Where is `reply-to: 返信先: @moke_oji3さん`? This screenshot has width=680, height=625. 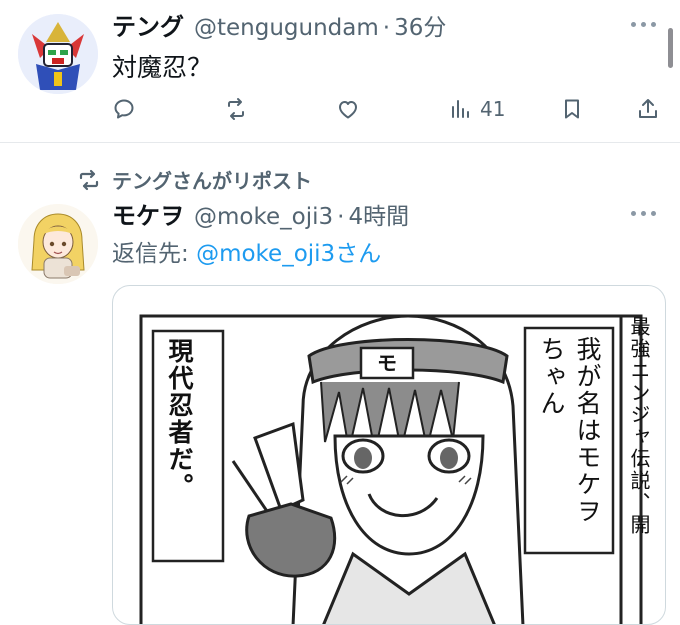 reply-to: 返信先: @moke_oji3さん is located at coordinates (246, 254).